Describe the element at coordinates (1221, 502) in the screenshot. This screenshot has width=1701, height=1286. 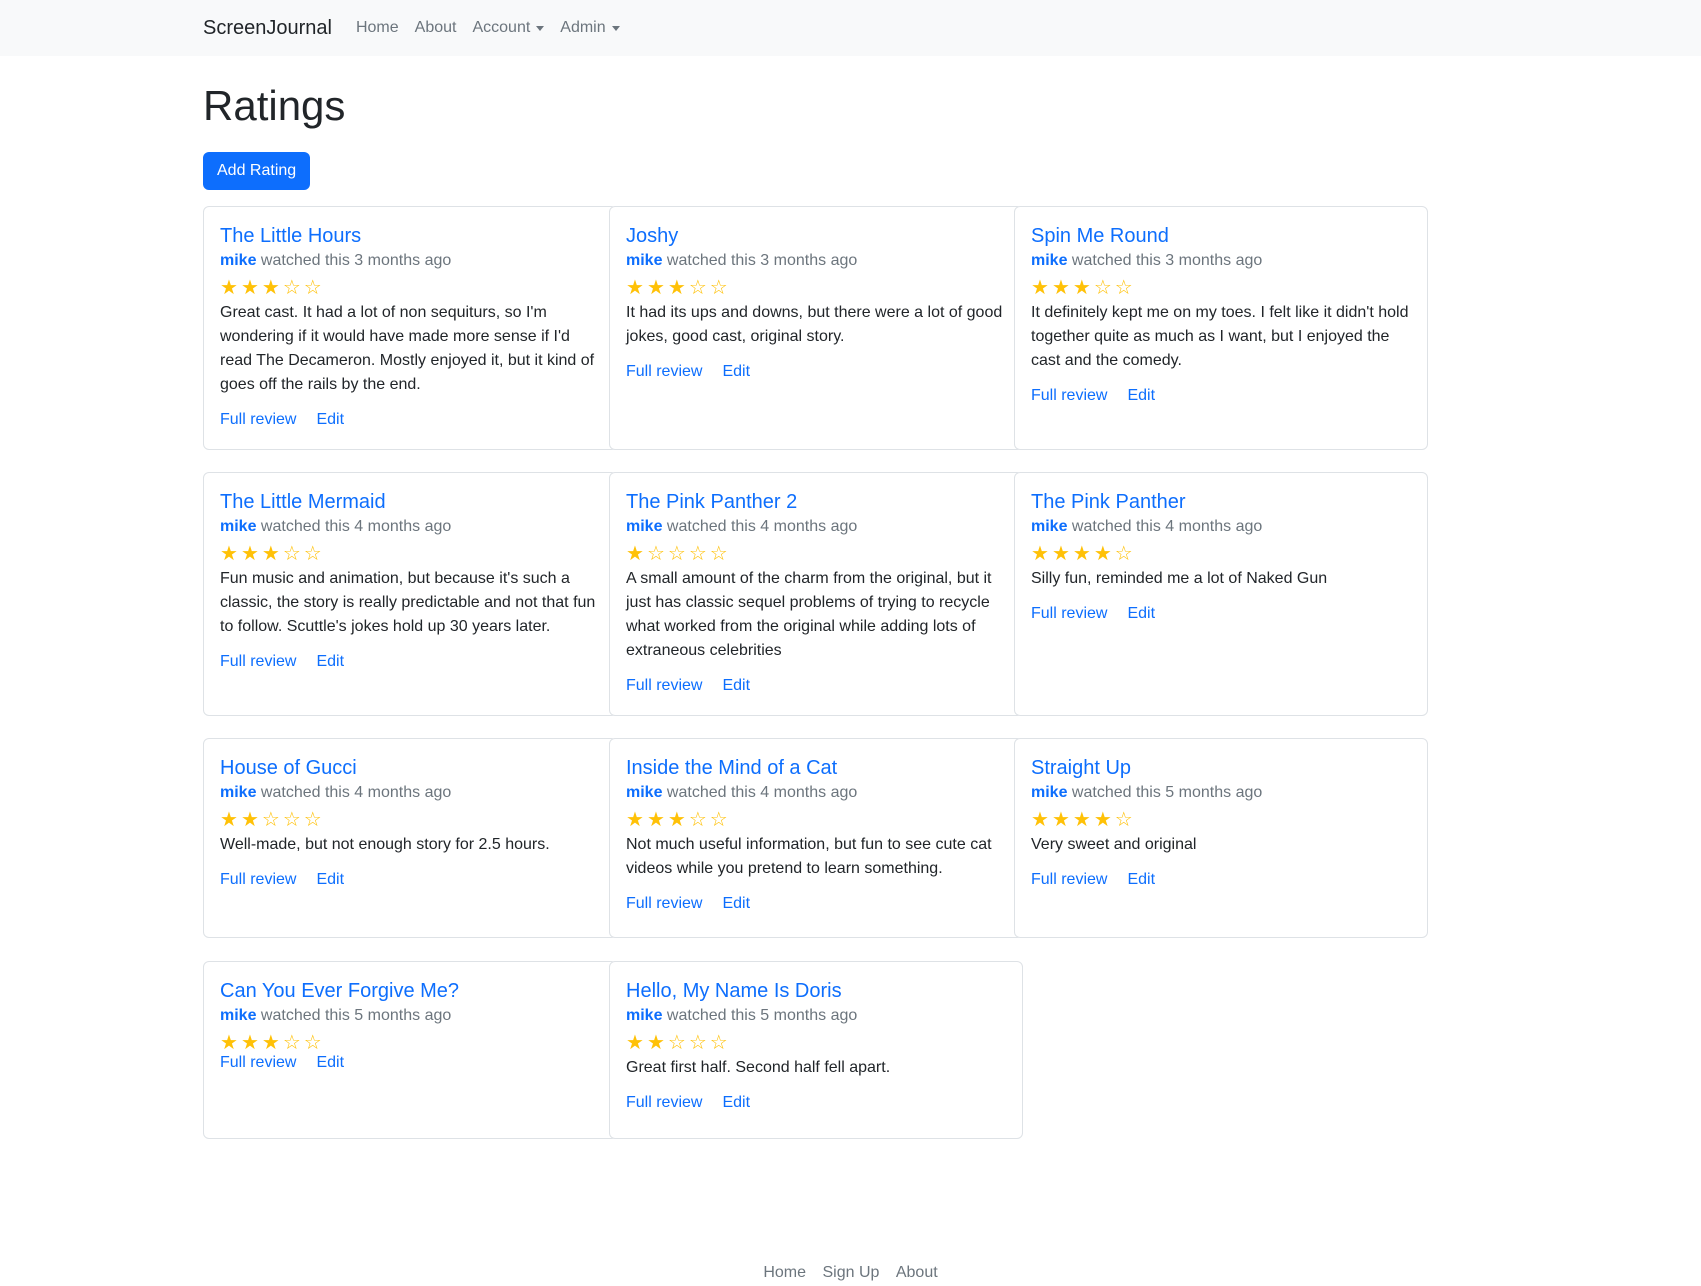
I see `rating-title-link: The Pink Panther` at that location.